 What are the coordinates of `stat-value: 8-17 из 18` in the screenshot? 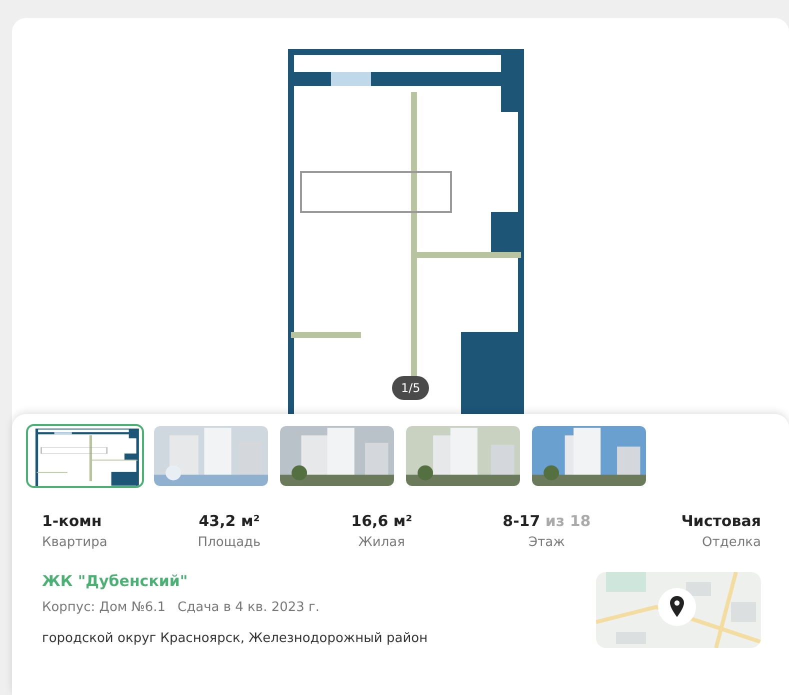 It's located at (546, 521).